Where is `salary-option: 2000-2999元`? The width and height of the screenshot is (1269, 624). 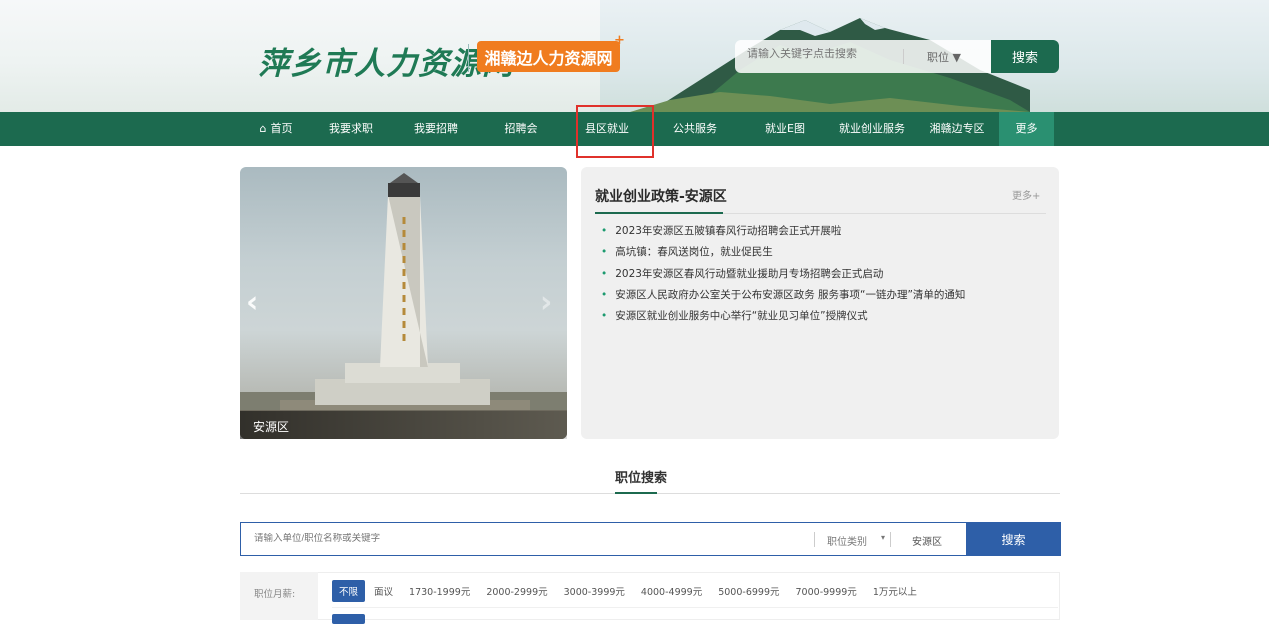
salary-option: 2000-2999元 is located at coordinates (516, 591).